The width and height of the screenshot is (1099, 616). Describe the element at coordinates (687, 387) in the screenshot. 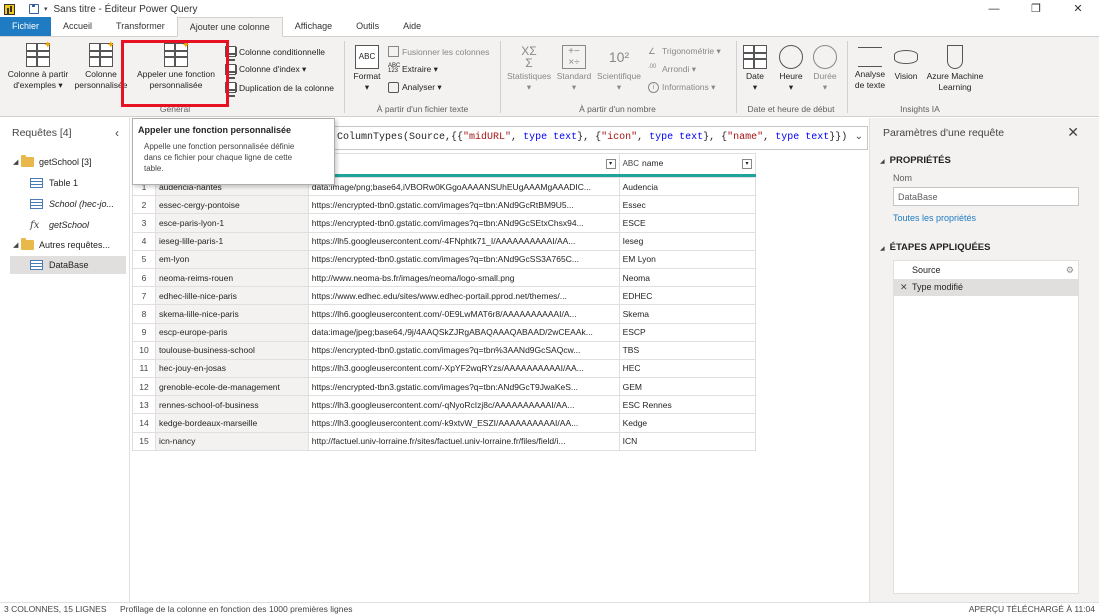

I see `cell-name: GEM` at that location.